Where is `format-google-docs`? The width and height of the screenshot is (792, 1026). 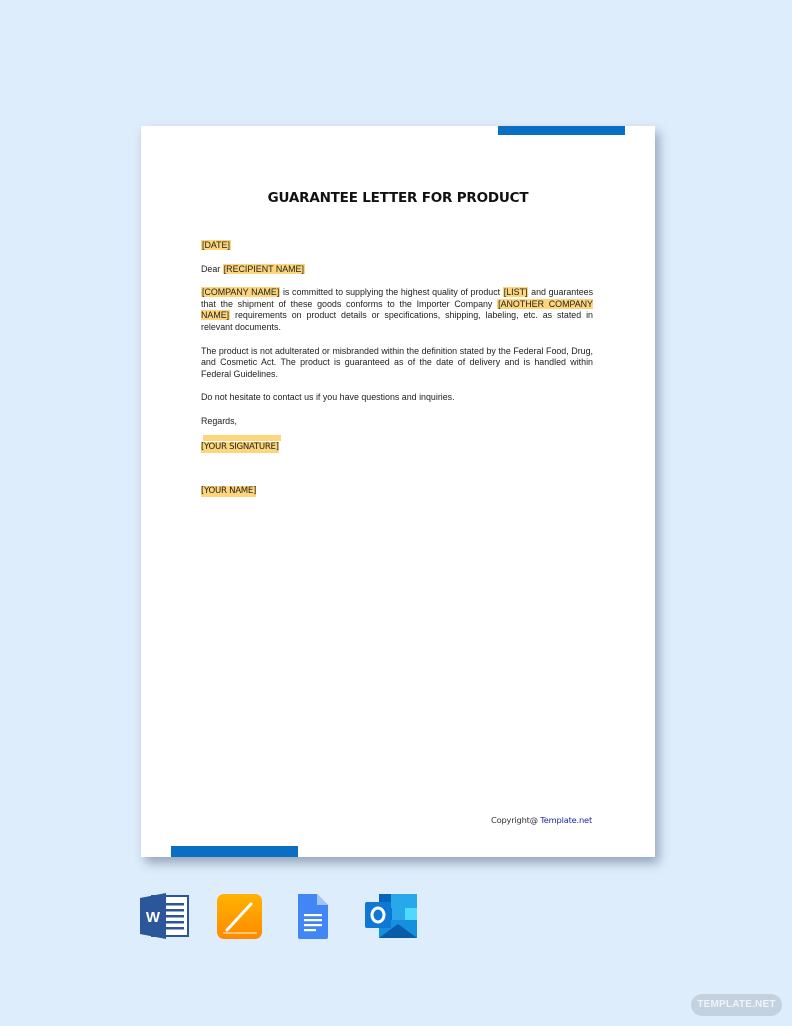 format-google-docs is located at coordinates (314, 916).